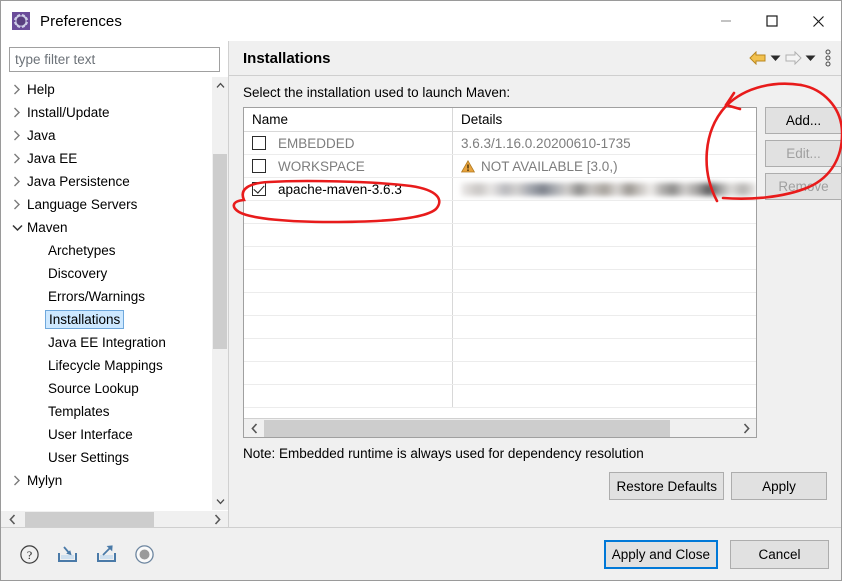 The image size is (842, 582). I want to click on apply-button: Apply, so click(779, 486).